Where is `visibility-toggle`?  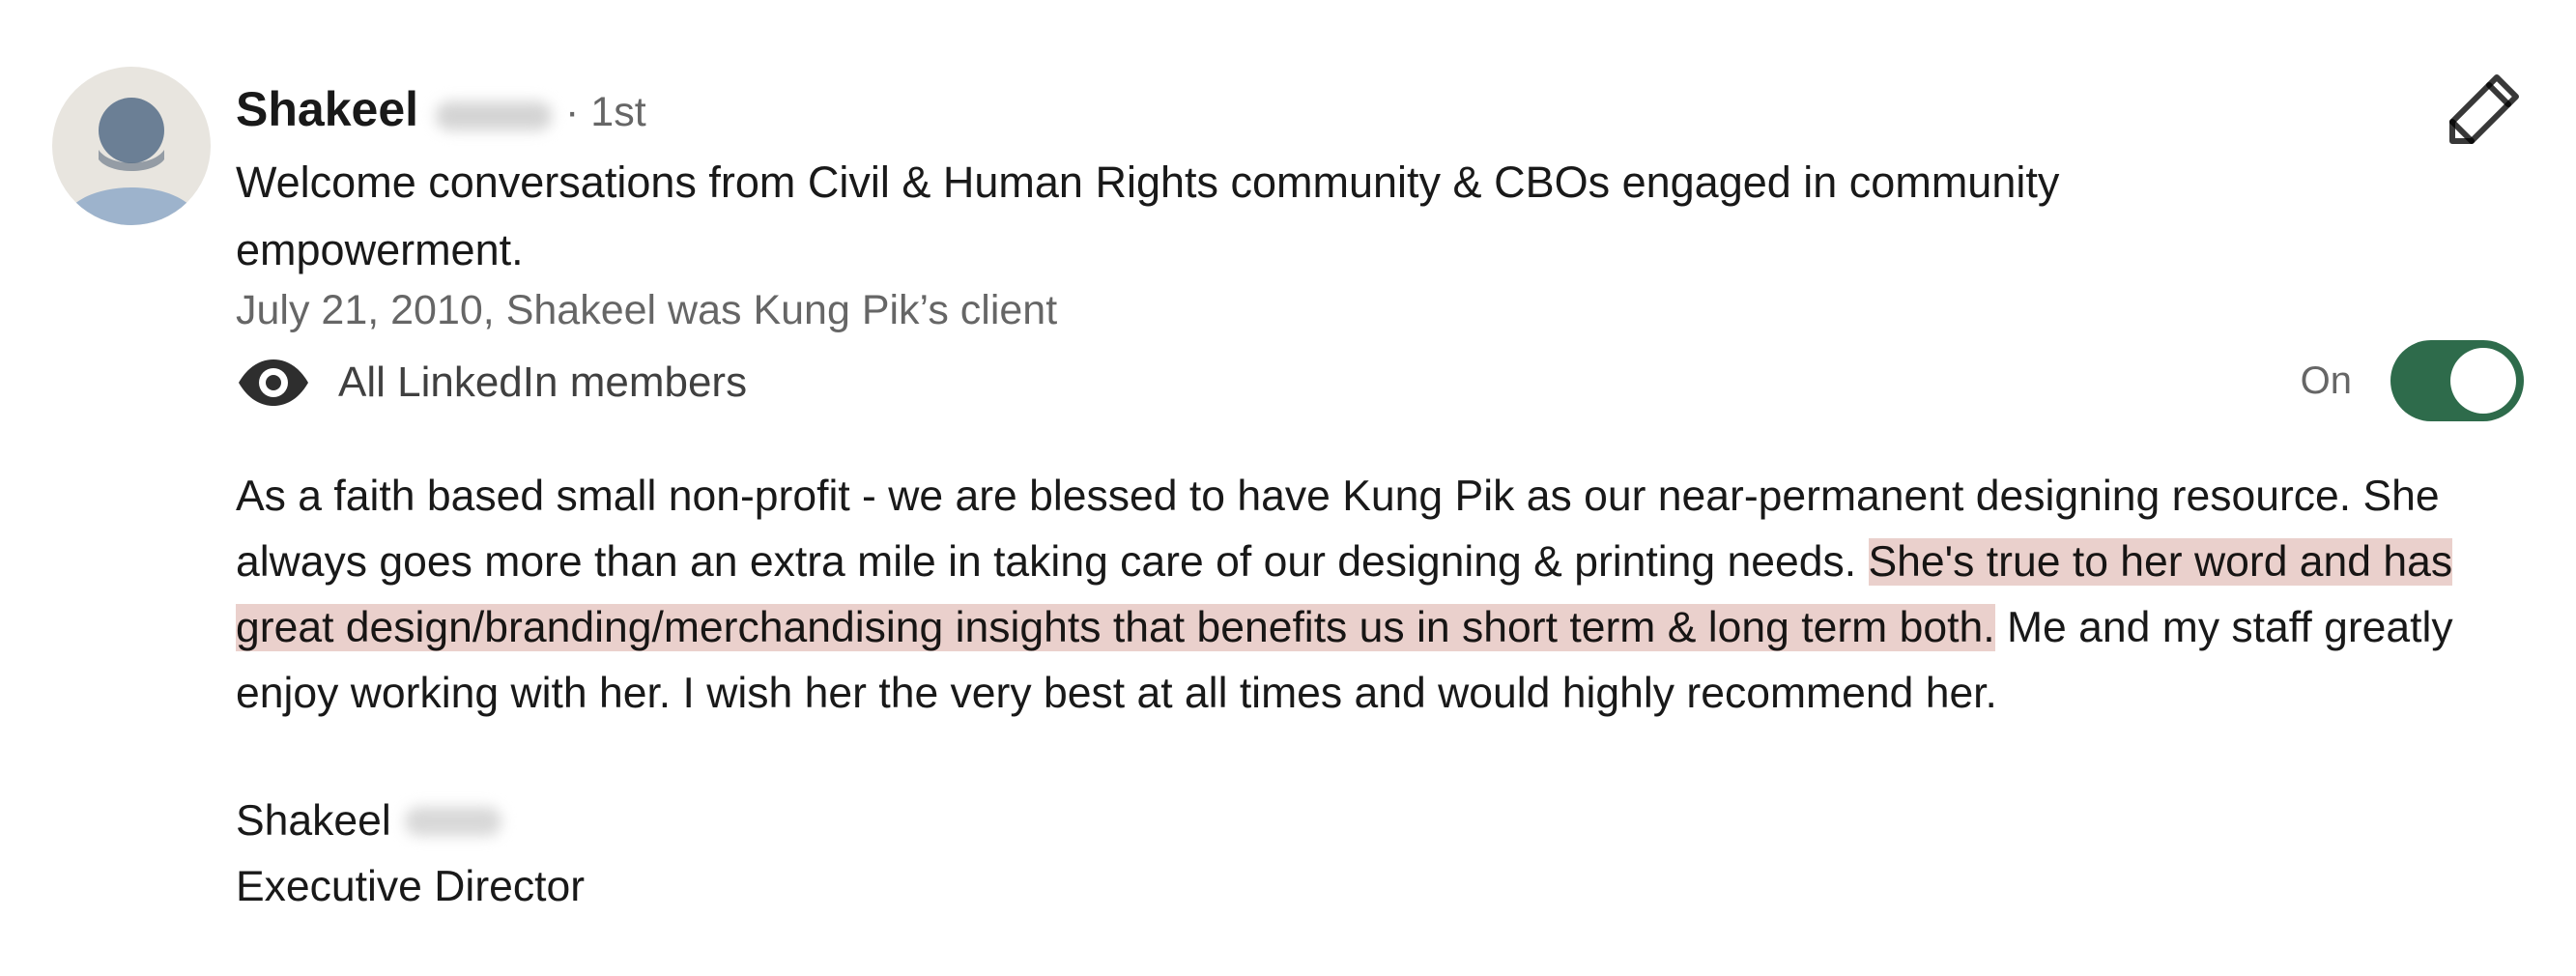
visibility-toggle is located at coordinates (2457, 380).